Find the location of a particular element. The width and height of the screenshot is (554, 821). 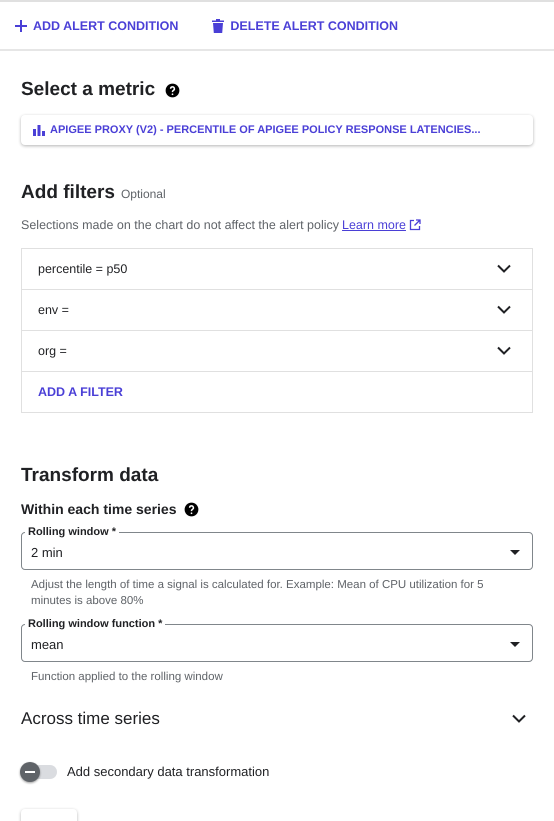

select-field: Rolling window * 2 min is located at coordinates (277, 547).